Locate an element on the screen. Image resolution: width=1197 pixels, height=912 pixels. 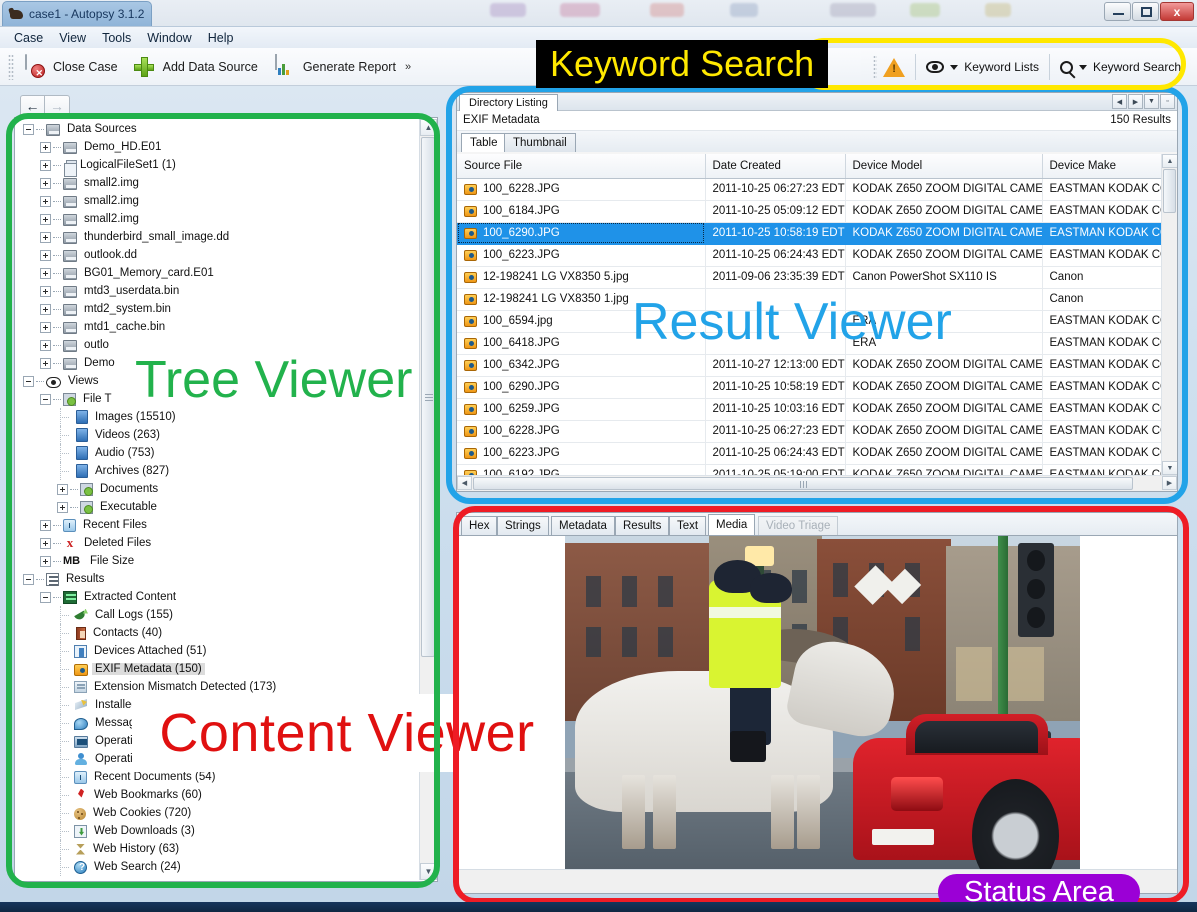
plus-icon is located at coordinates (144, 67).